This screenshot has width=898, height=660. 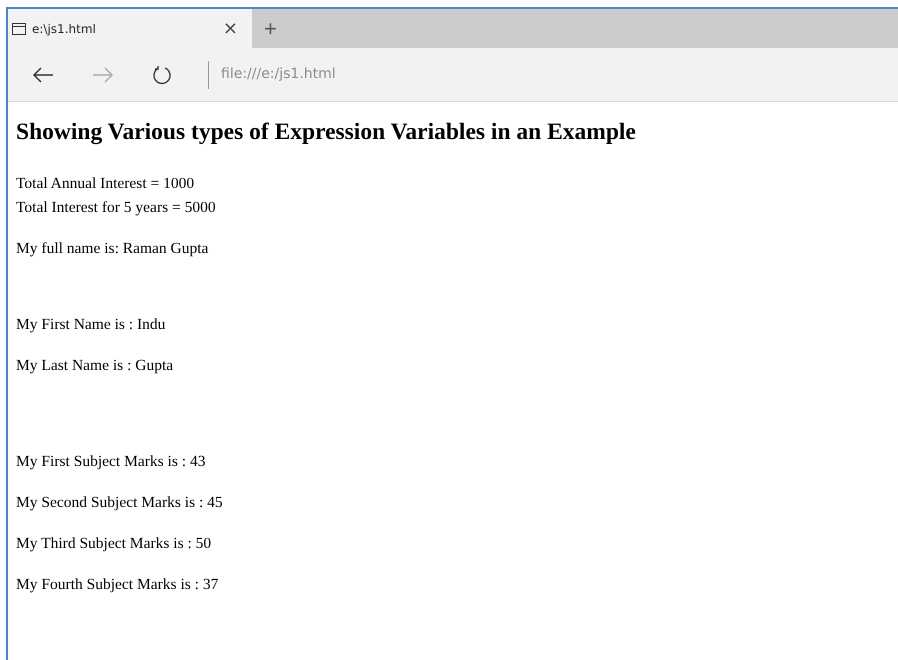 What do you see at coordinates (111, 462) in the screenshot?
I see `text-line: My First Subject Marks is : 43` at bounding box center [111, 462].